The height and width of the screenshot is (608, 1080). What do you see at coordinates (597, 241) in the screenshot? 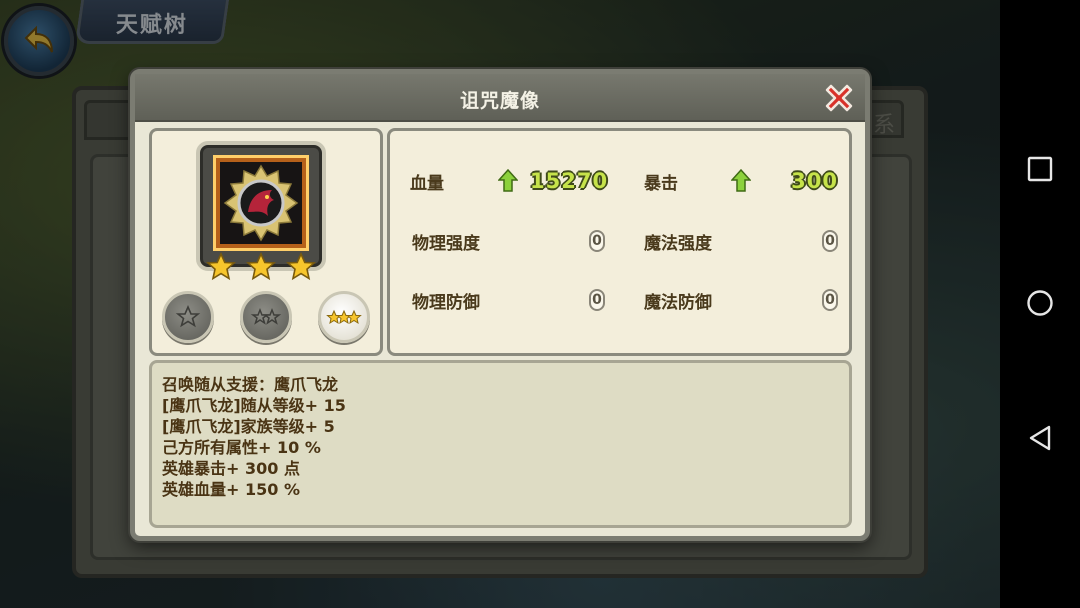
I see `phys-atk-value: 0` at bounding box center [597, 241].